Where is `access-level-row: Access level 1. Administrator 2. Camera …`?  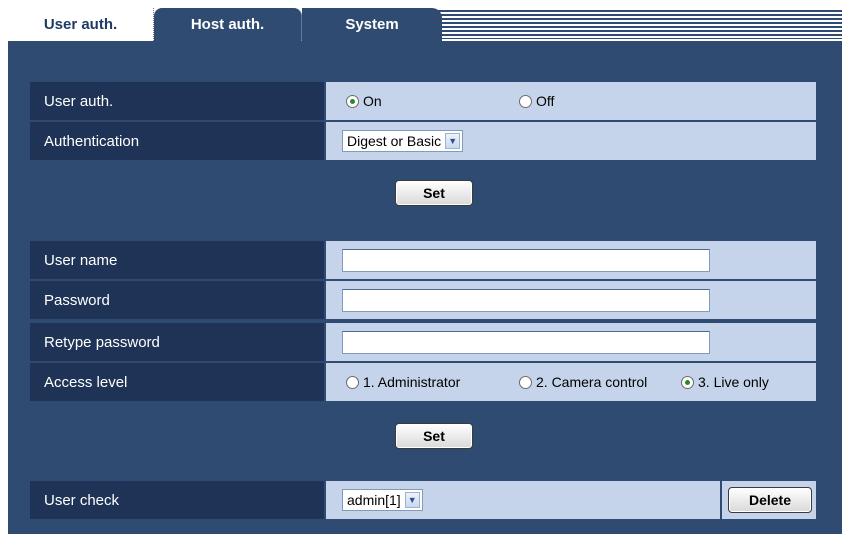 access-level-row: Access level 1. Administrator 2. Camera … is located at coordinates (423, 382).